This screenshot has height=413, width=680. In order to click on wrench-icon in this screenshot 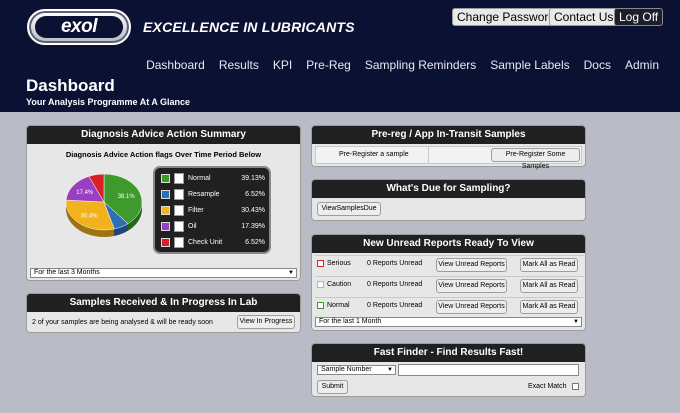, I will do `click(179, 242)`.